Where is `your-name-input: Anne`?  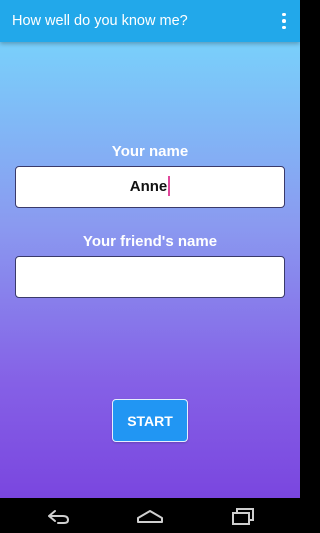 your-name-input: Anne is located at coordinates (150, 187).